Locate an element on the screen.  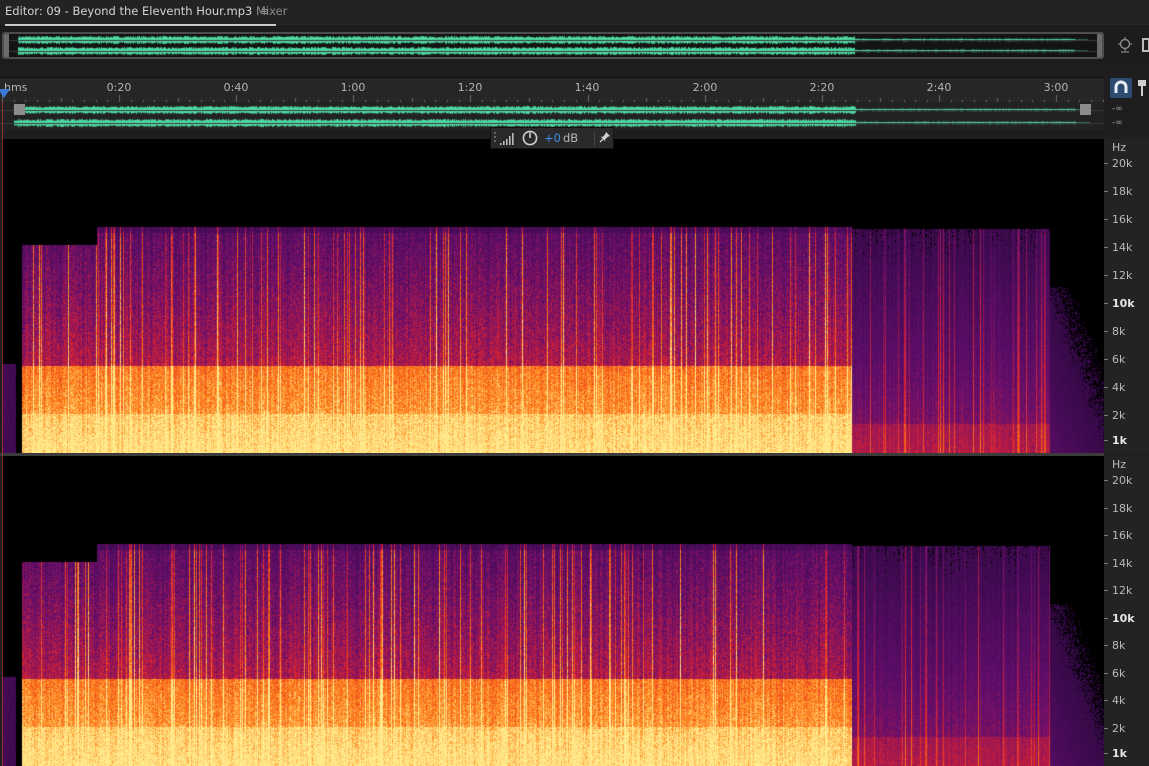
ruler-tick-label: 1:40 is located at coordinates (587, 87).